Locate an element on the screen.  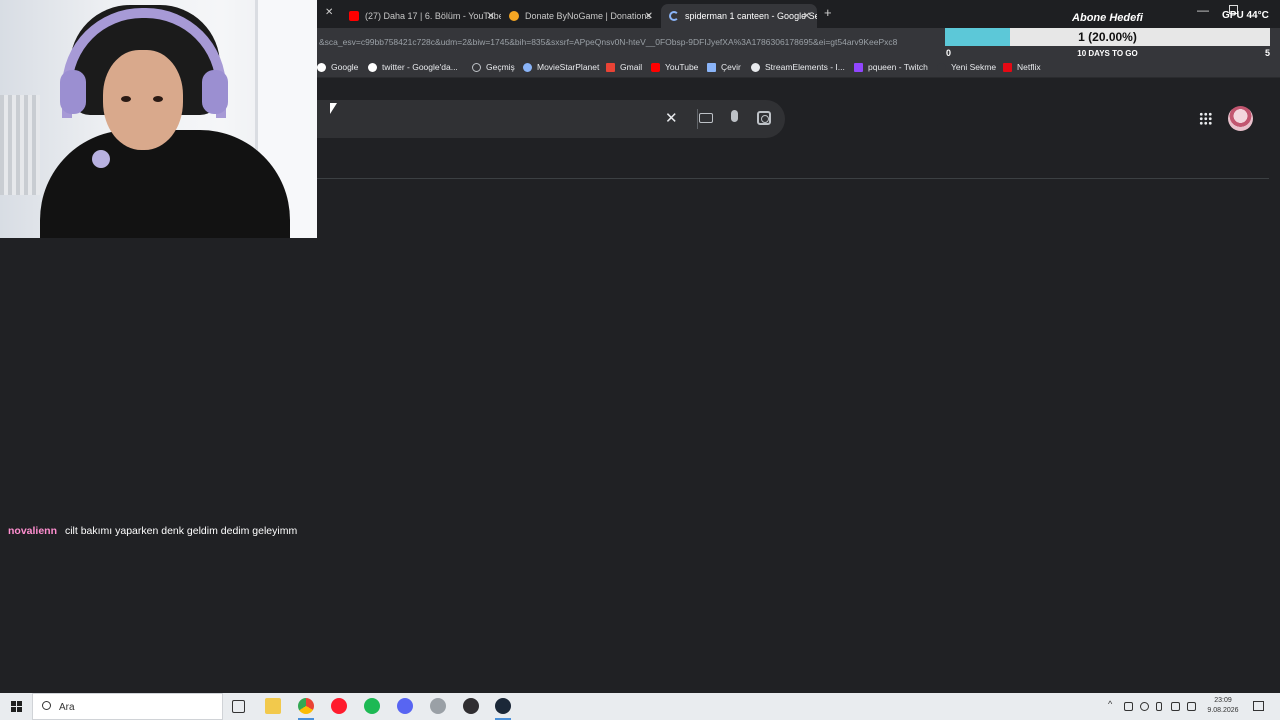
bookmark-moviestarplanet: MovieStarPlanet is located at coordinates (561, 67).